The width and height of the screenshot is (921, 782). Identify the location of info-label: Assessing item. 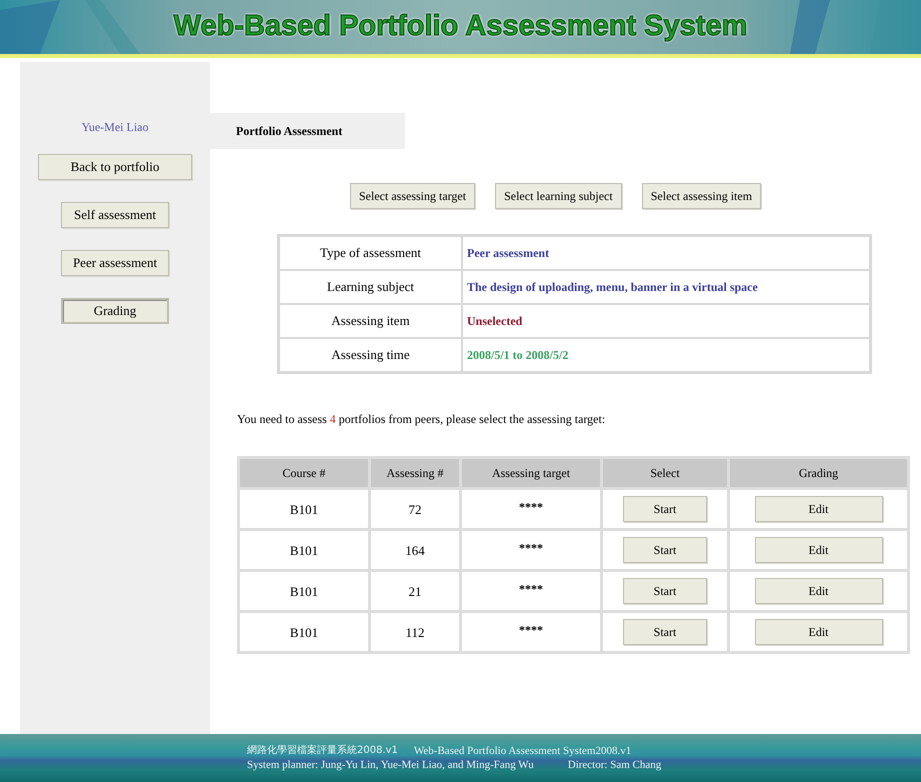
(370, 321).